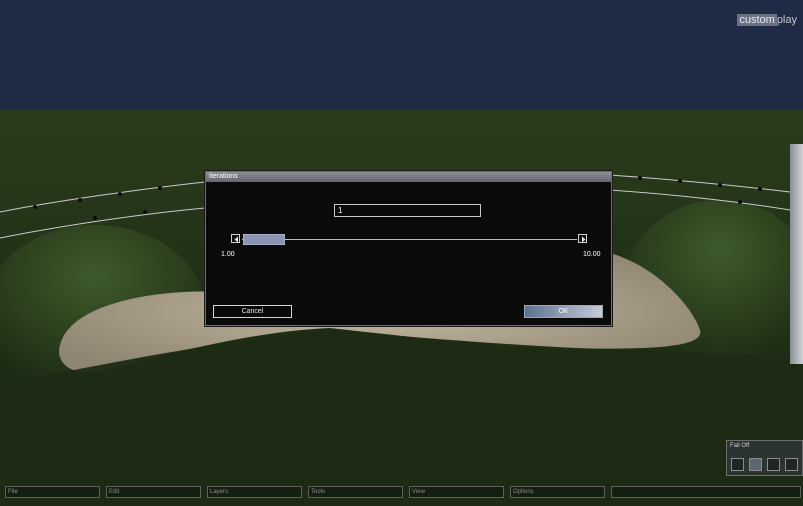 The image size is (803, 506). What do you see at coordinates (592, 254) in the screenshot?
I see `slider-max-label: 10.00` at bounding box center [592, 254].